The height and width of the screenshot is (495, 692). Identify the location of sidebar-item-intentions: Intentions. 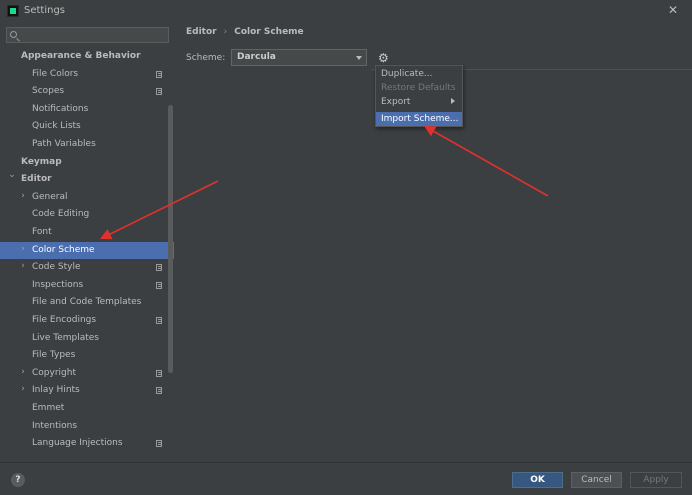
(87, 427).